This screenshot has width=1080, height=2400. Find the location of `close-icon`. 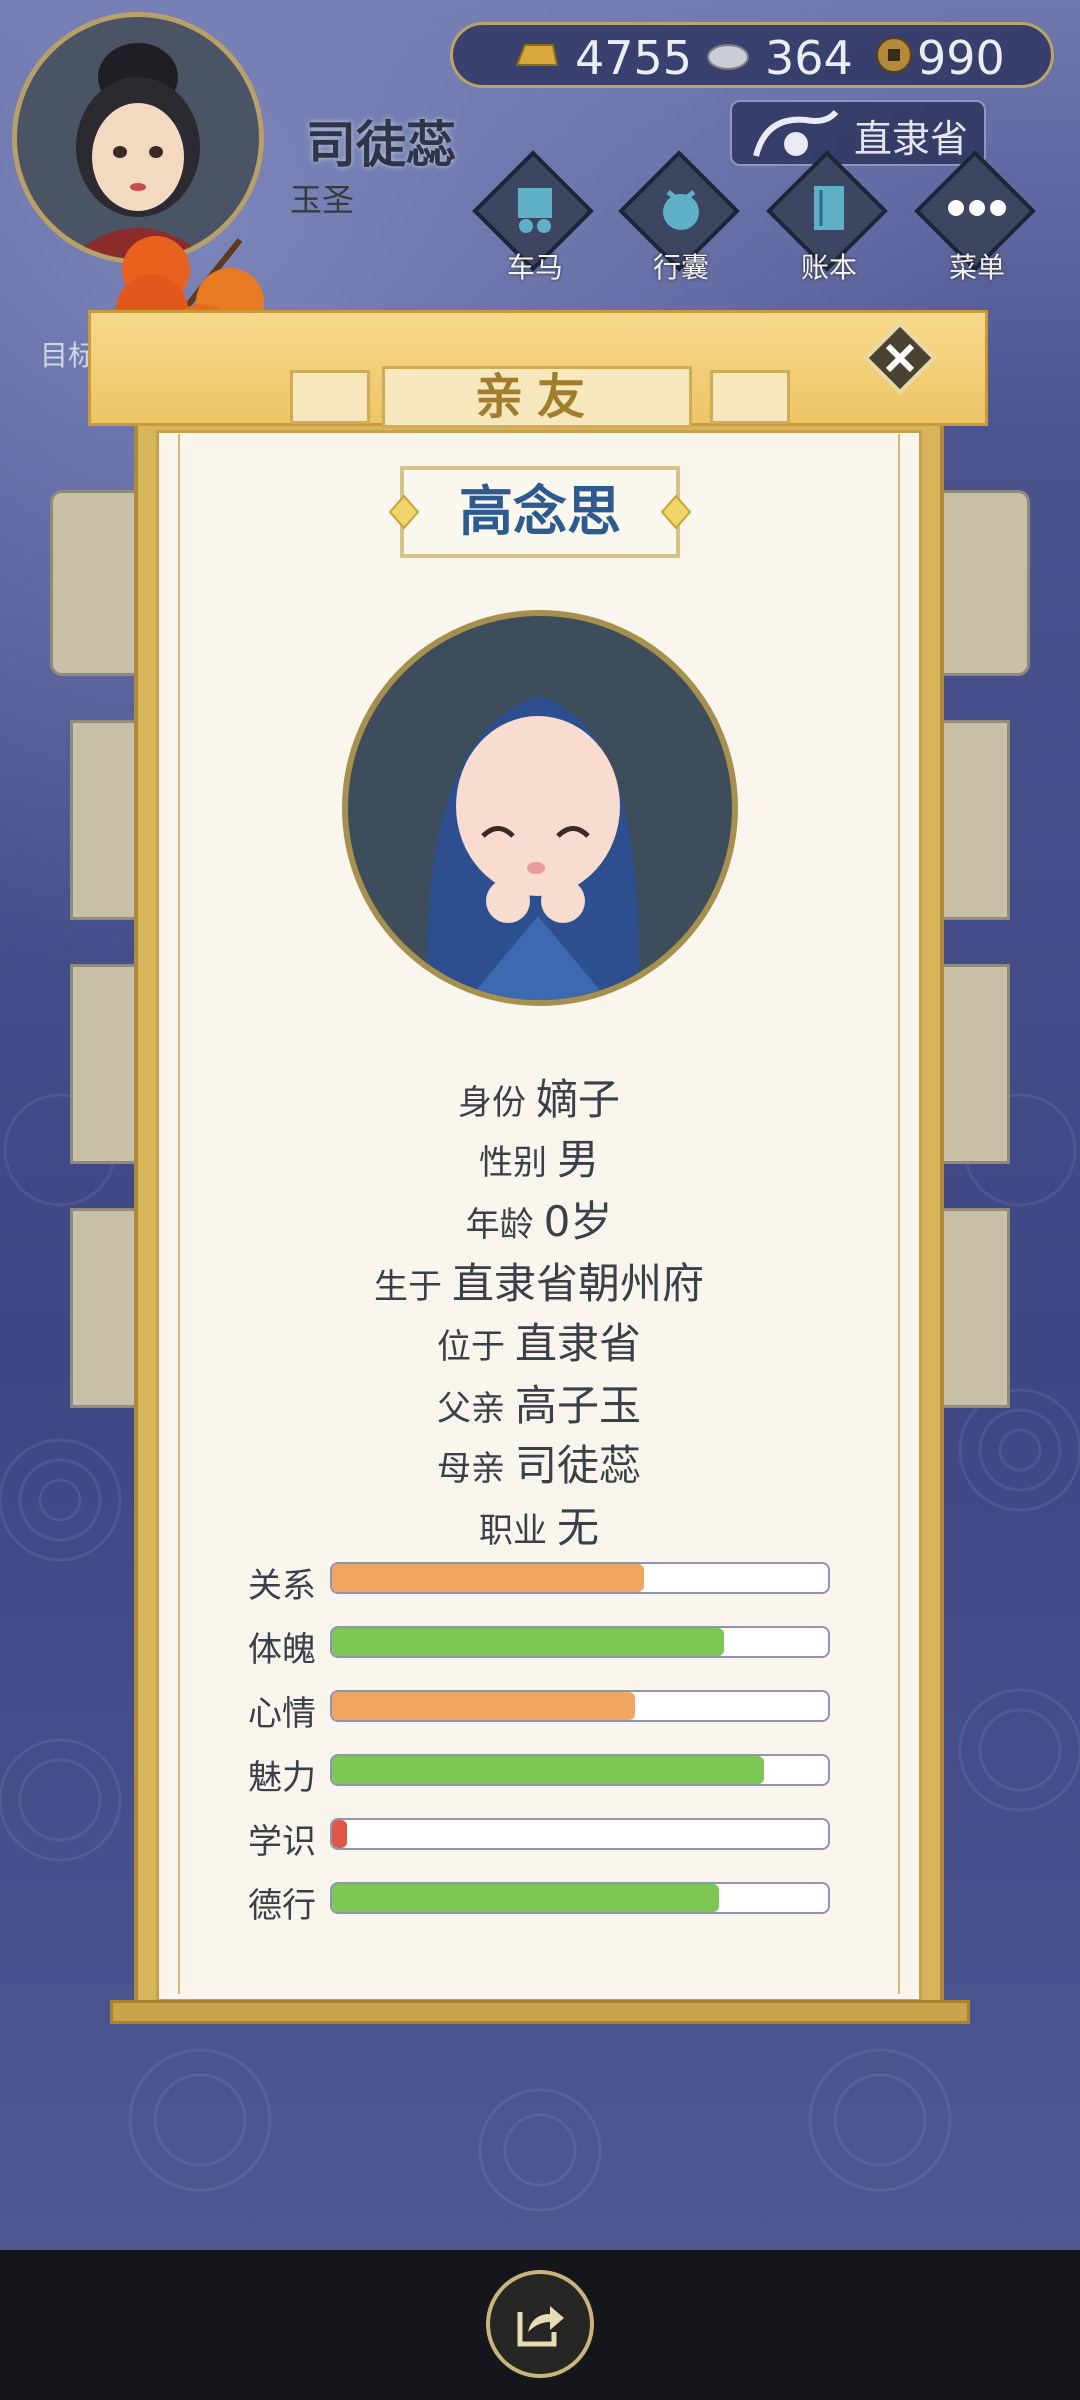

close-icon is located at coordinates (900, 358).